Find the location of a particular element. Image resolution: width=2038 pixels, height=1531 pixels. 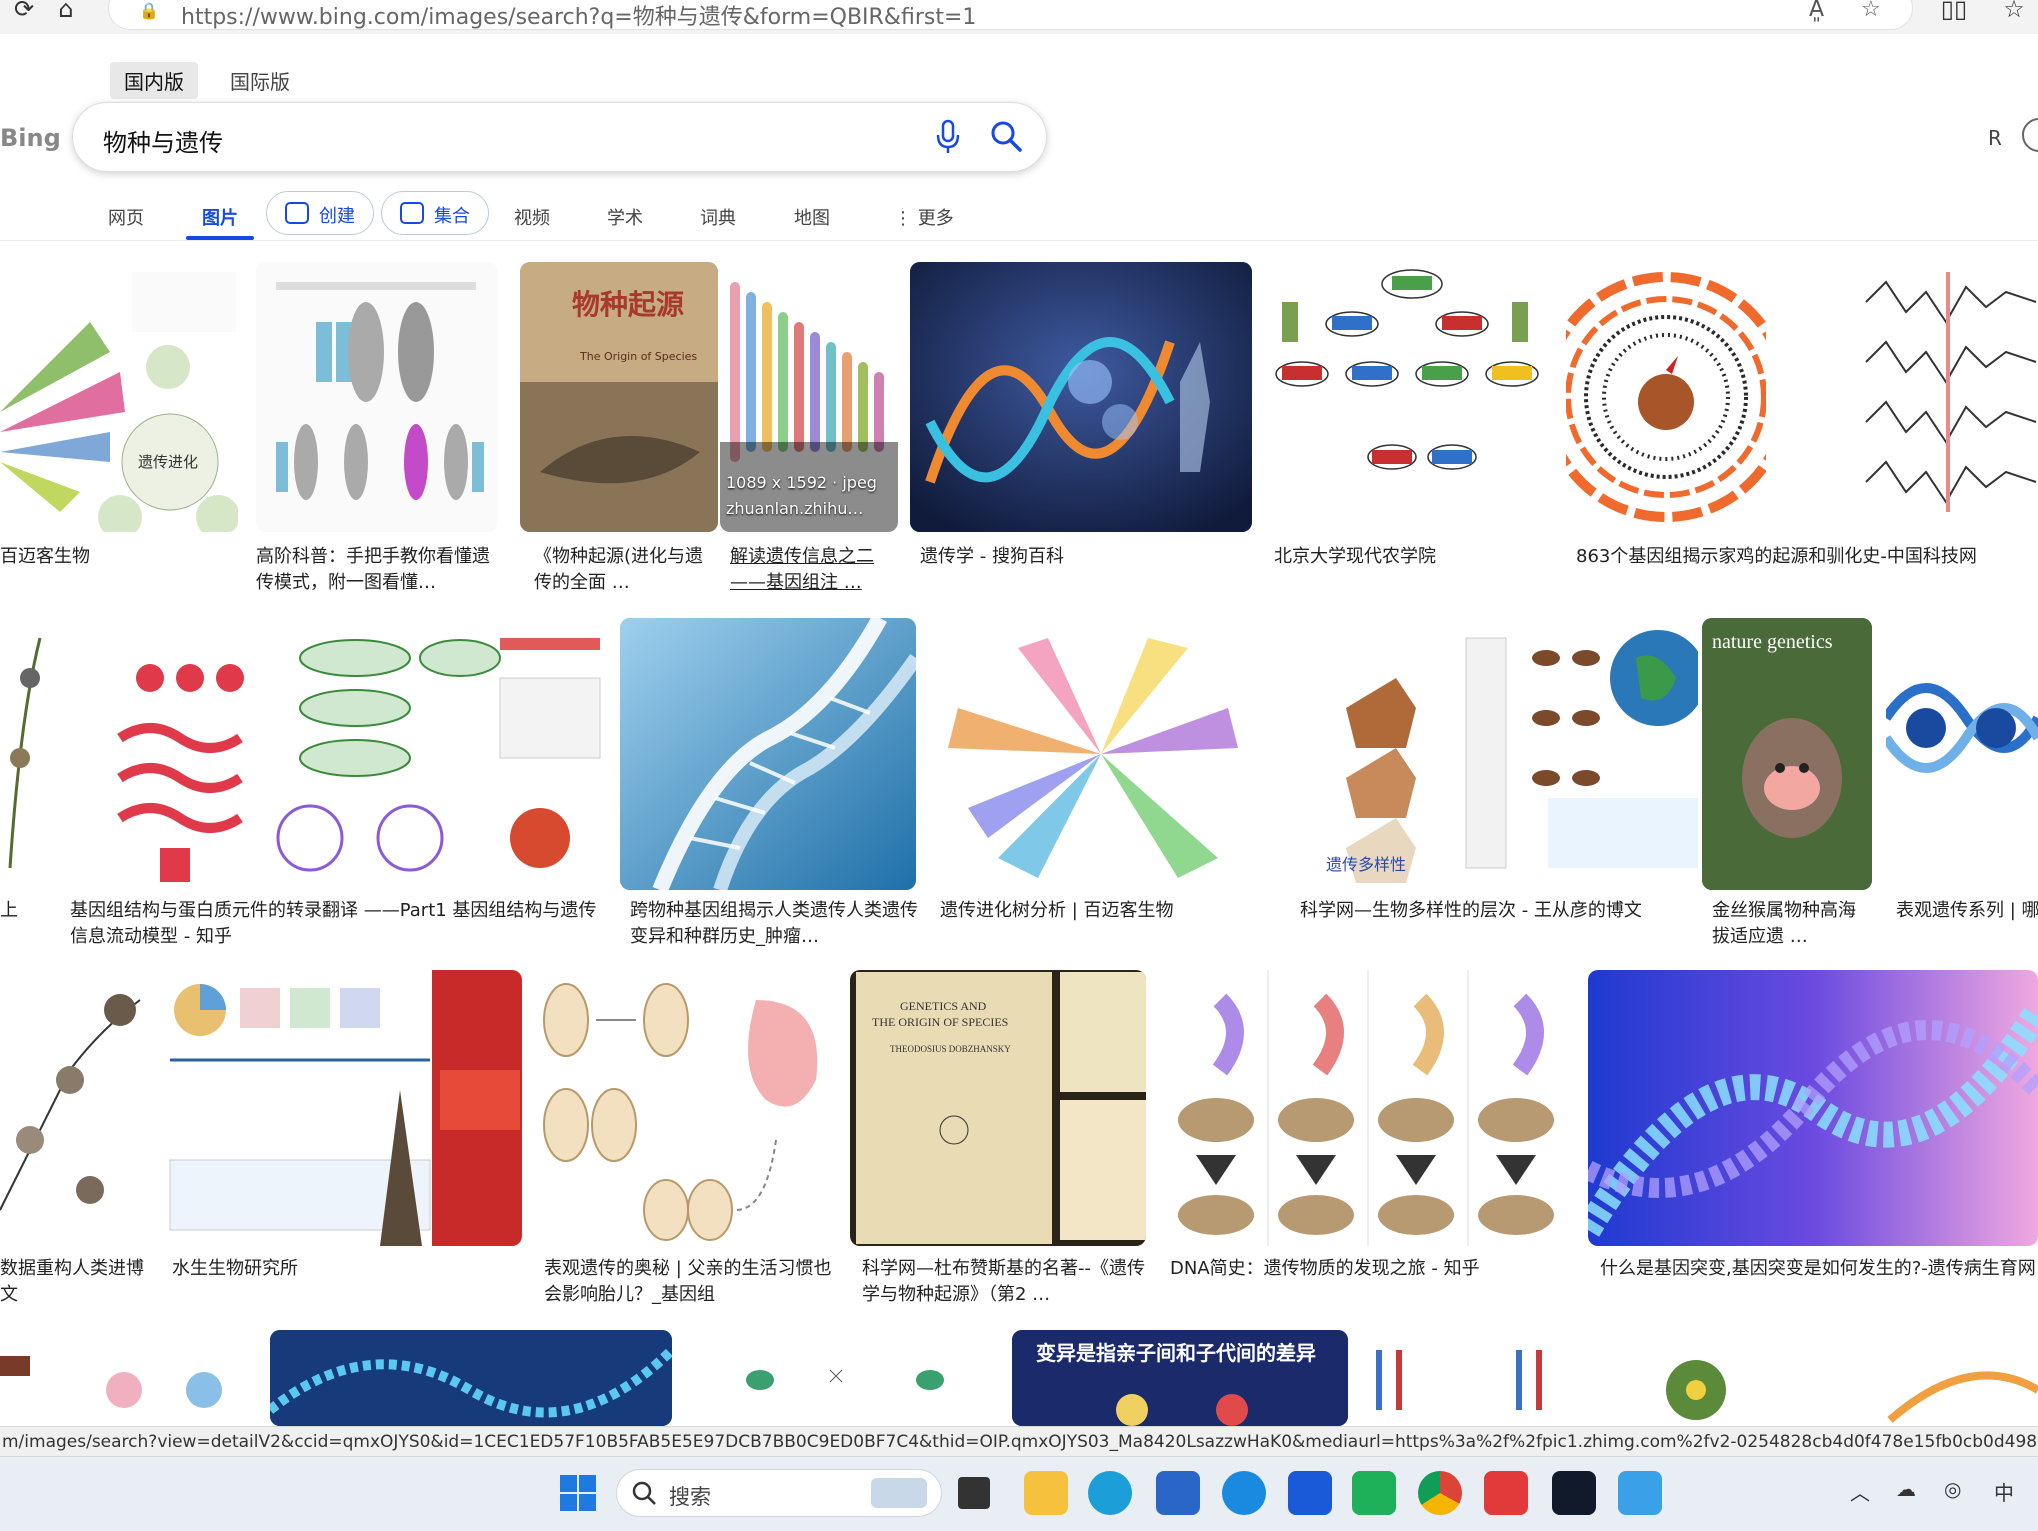

tray-app-icon: ◎ is located at coordinates (1952, 1489).